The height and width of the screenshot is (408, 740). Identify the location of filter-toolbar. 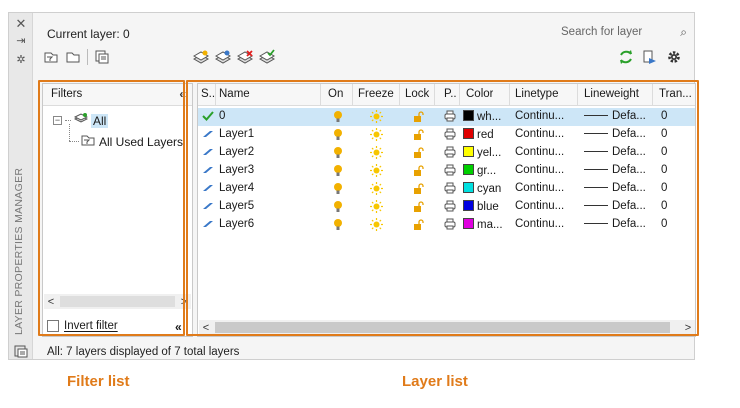
(76, 59).